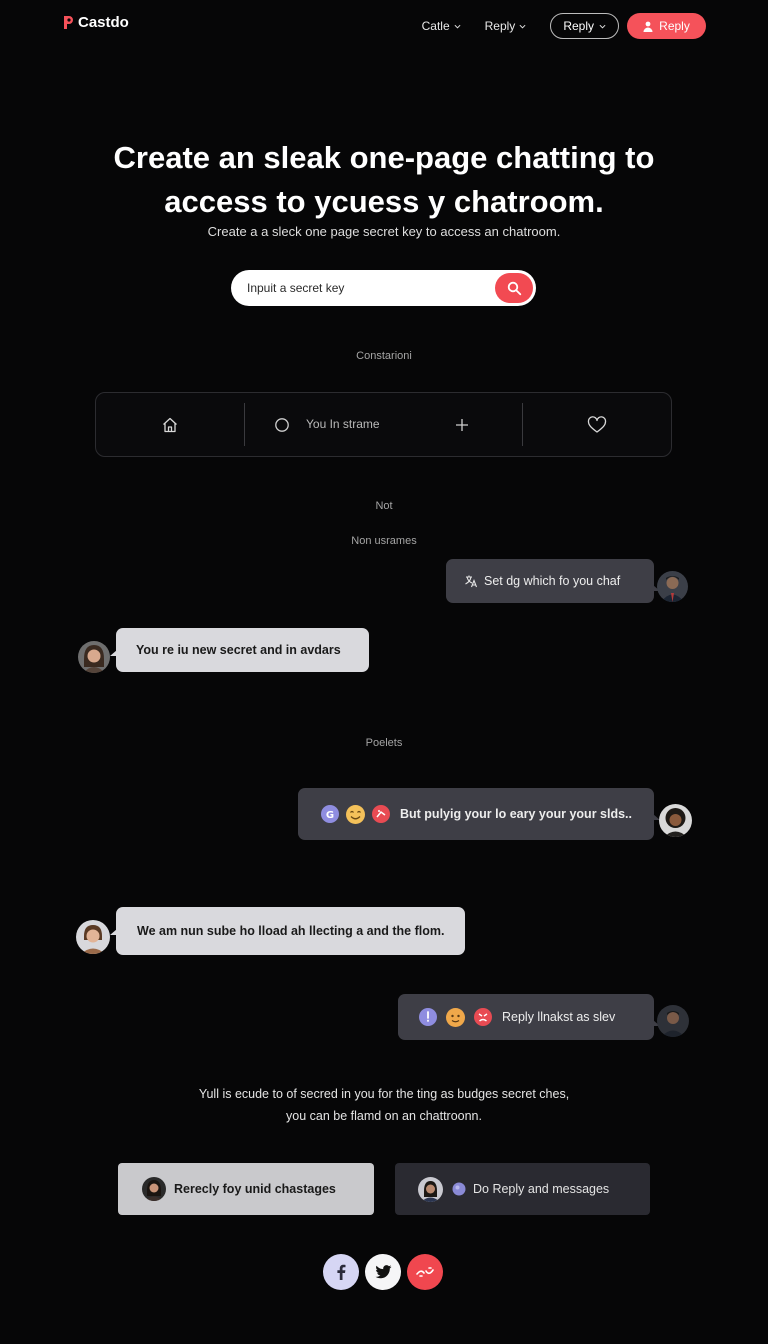 This screenshot has height=1344, width=768. I want to click on search-button, so click(514, 288).